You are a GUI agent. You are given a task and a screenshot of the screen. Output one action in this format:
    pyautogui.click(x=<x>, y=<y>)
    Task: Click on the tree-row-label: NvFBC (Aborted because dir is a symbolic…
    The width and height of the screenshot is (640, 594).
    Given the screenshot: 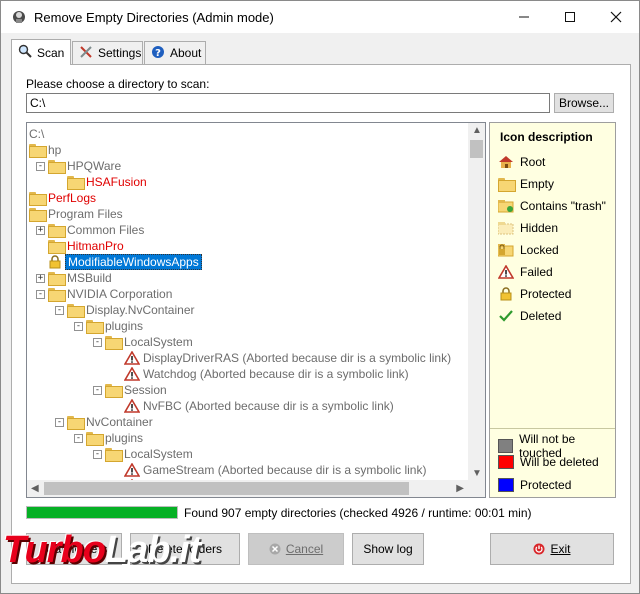 What is the action you would take?
    pyautogui.click(x=268, y=406)
    